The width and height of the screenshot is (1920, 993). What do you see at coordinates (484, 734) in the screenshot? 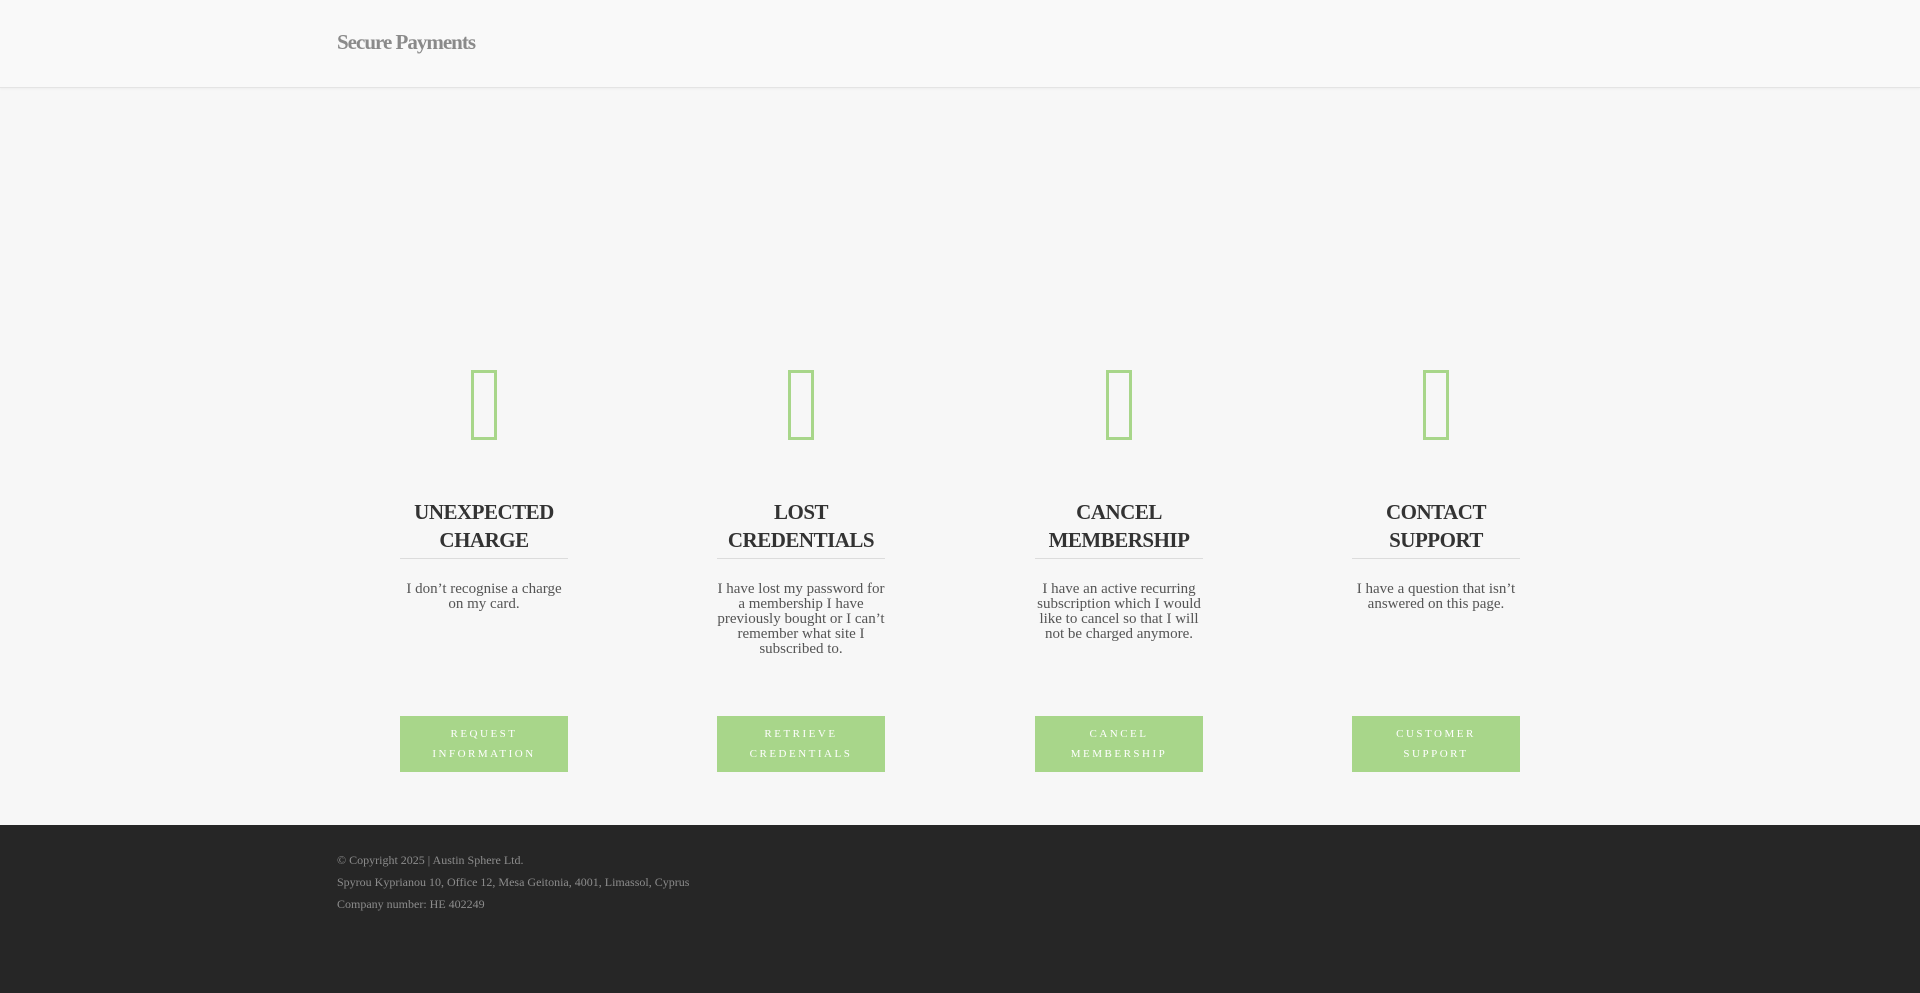
I see `button-label-line: REQUEST` at bounding box center [484, 734].